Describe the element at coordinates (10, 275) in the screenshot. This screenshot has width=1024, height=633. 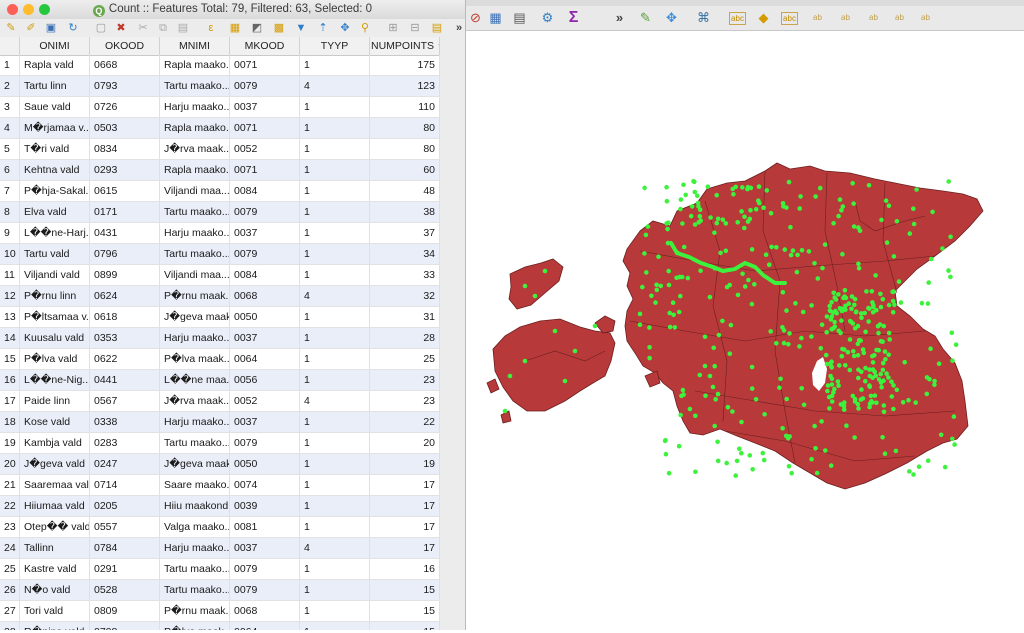
I see `row-number-cell: 11` at that location.